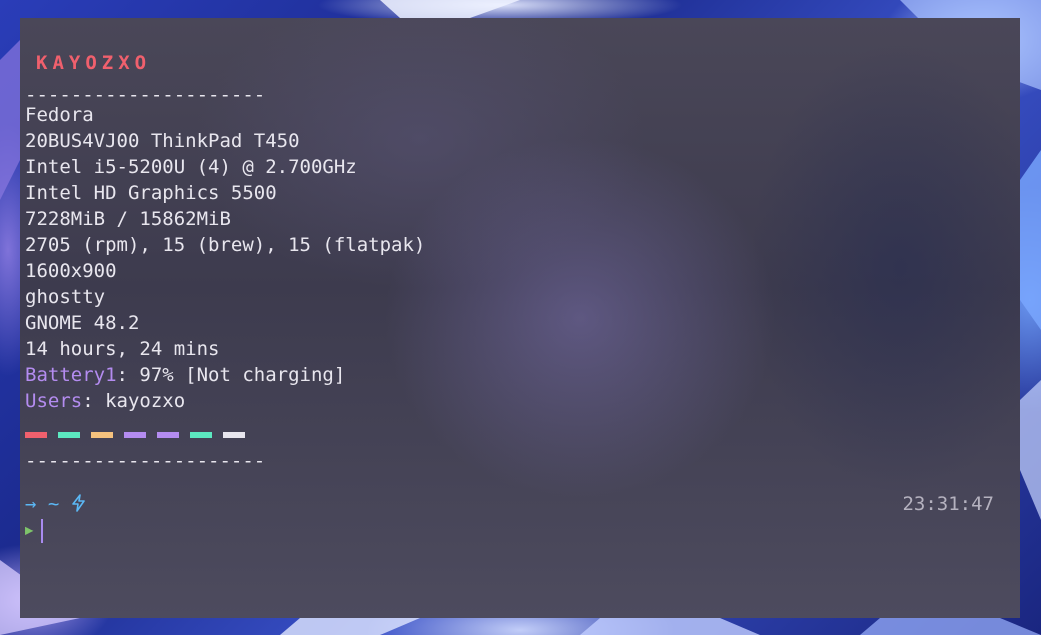 Image resolution: width=1041 pixels, height=635 pixels. What do you see at coordinates (162, 141) in the screenshot?
I see `fetch-host: 20BUS4VJ00 ThinkPad T450` at bounding box center [162, 141].